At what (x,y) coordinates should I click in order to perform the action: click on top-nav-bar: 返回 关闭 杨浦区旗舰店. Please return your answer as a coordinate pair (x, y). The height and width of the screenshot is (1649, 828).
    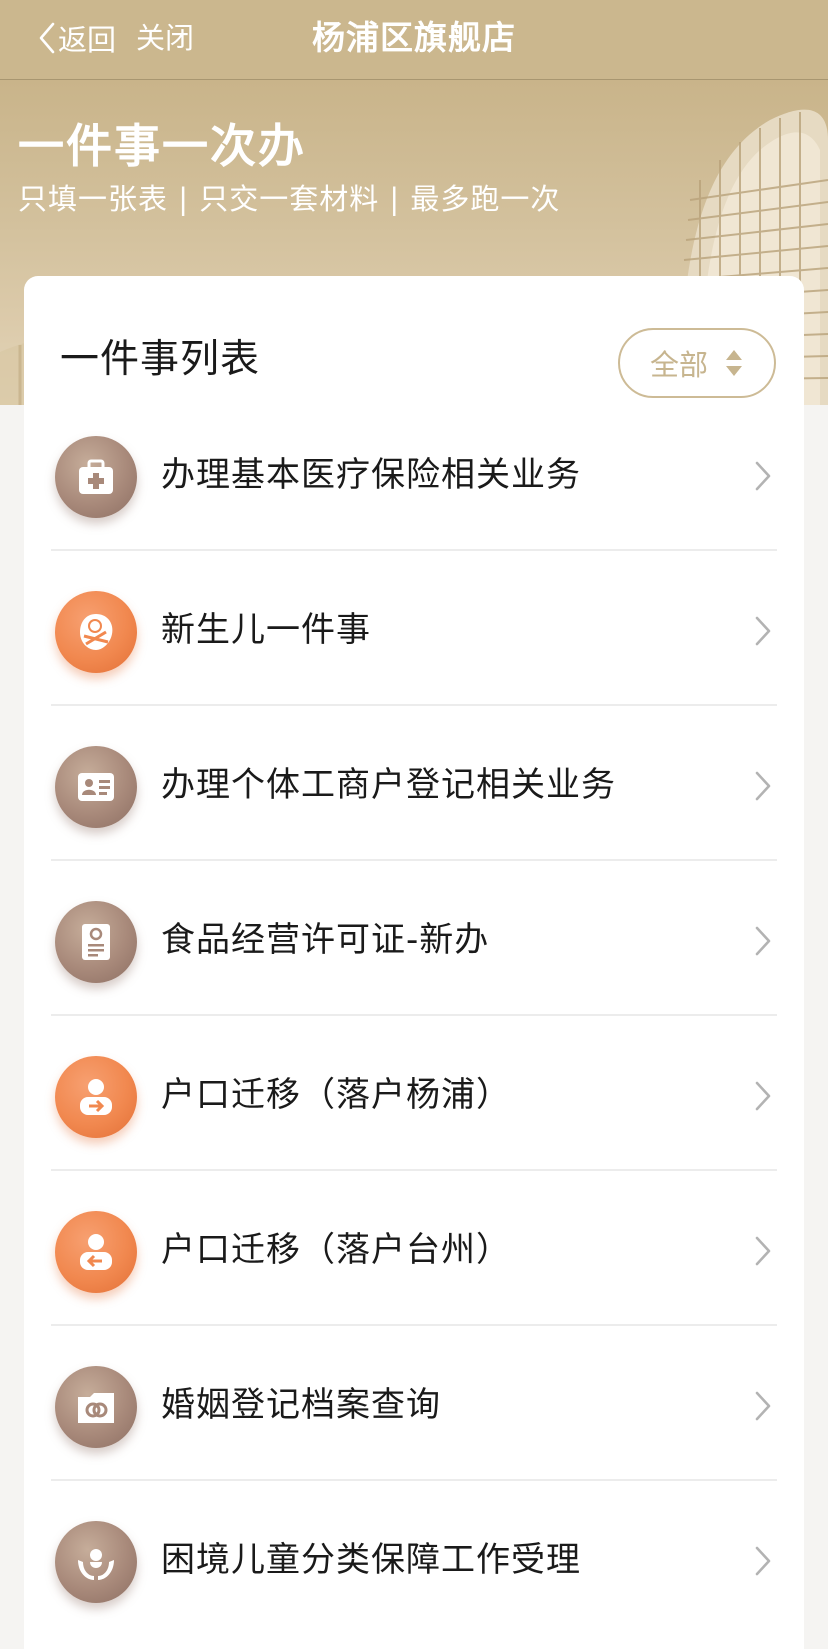
    Looking at the image, I should click on (414, 40).